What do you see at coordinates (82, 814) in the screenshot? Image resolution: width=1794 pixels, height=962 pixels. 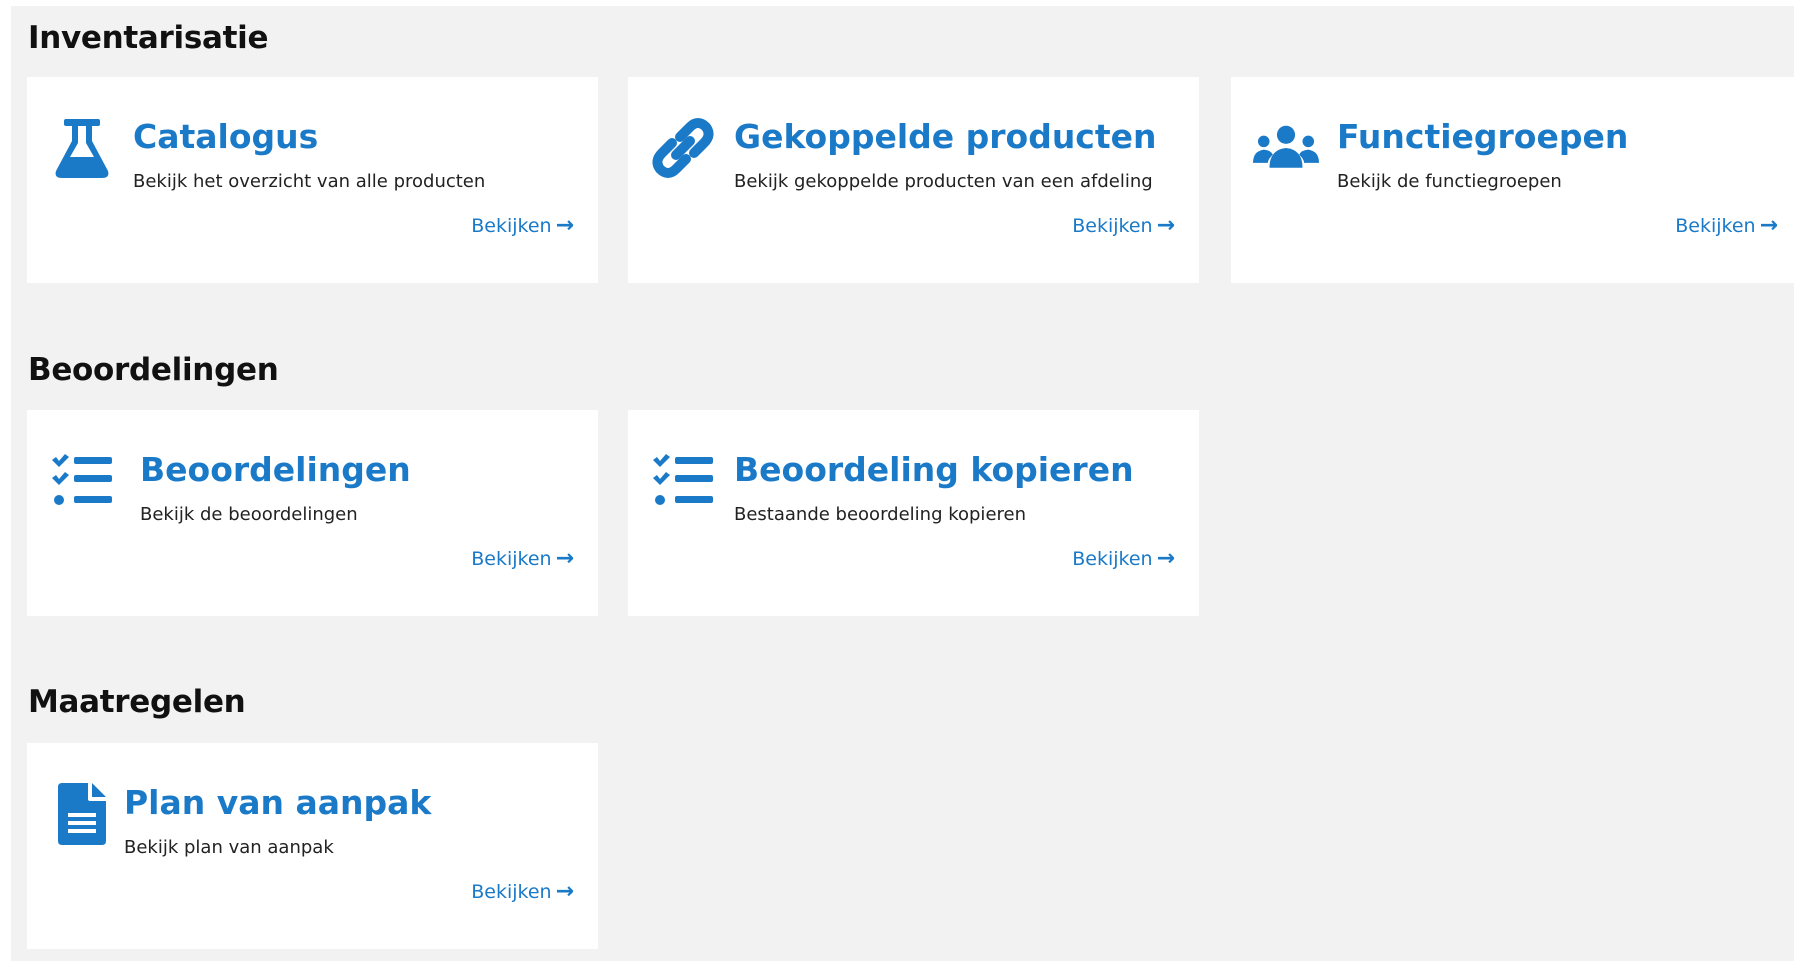 I see `document-icon` at bounding box center [82, 814].